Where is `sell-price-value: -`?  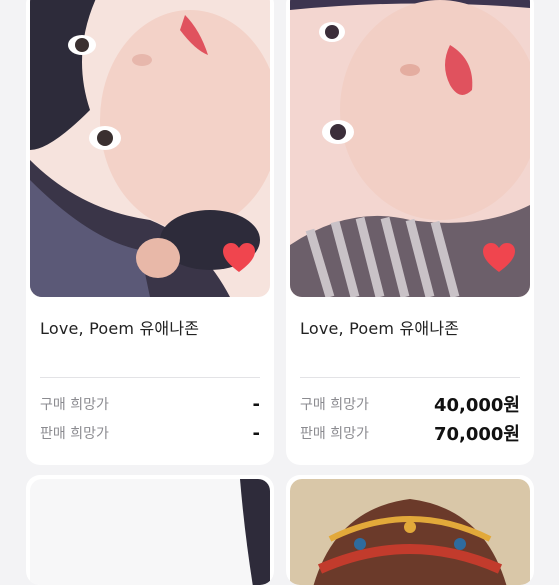
sell-price-value: - is located at coordinates (256, 433).